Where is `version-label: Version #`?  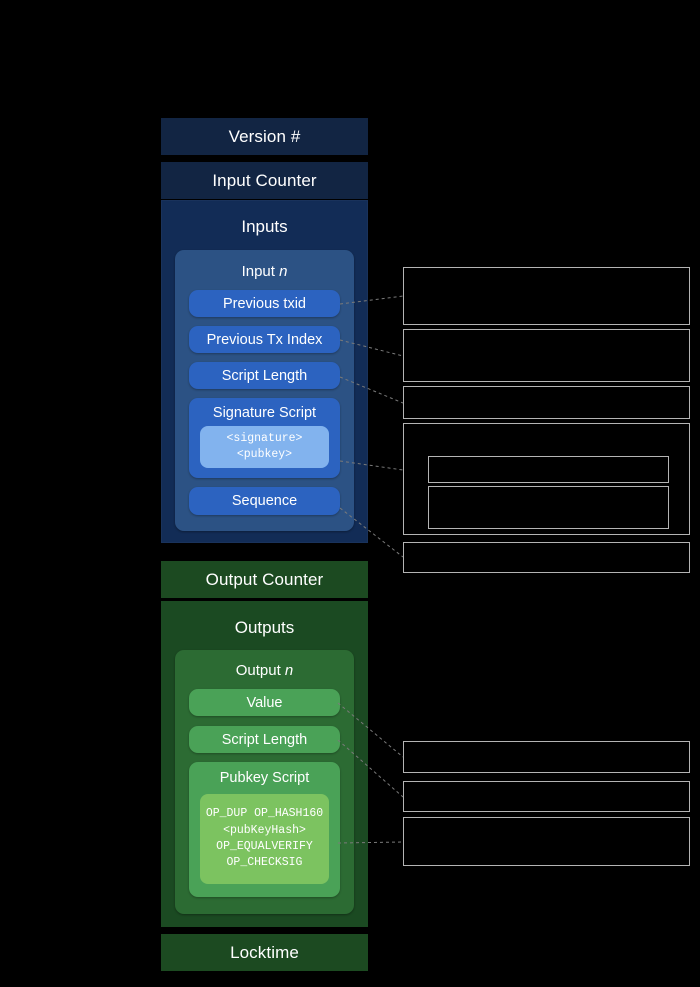 version-label: Version # is located at coordinates (264, 136).